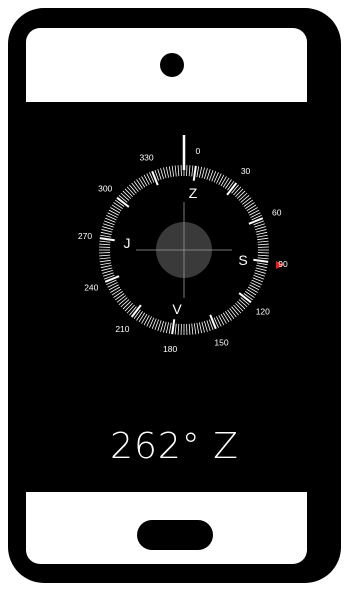 This screenshot has width=349, height=591. I want to click on degree-label-300: 300, so click(105, 188).